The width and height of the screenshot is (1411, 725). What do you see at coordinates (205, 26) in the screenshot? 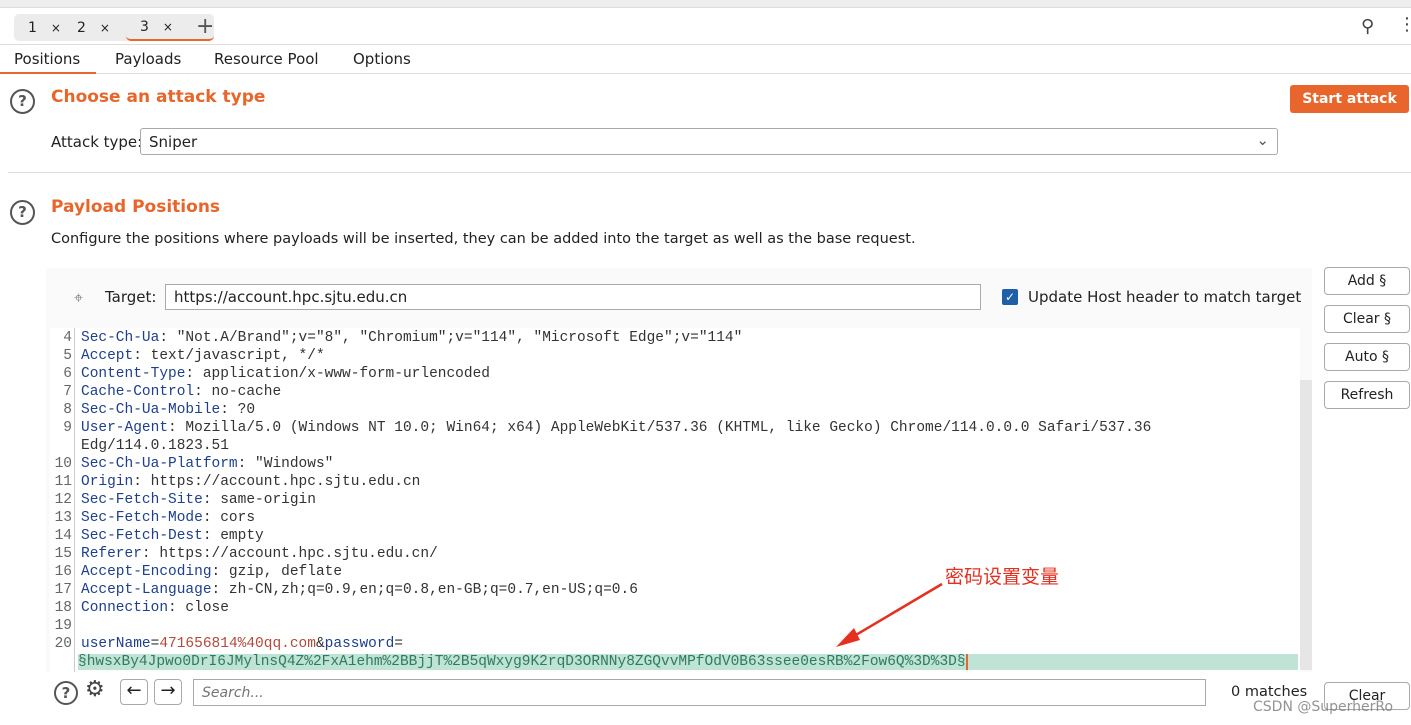
I see `add-tab-button: +` at bounding box center [205, 26].